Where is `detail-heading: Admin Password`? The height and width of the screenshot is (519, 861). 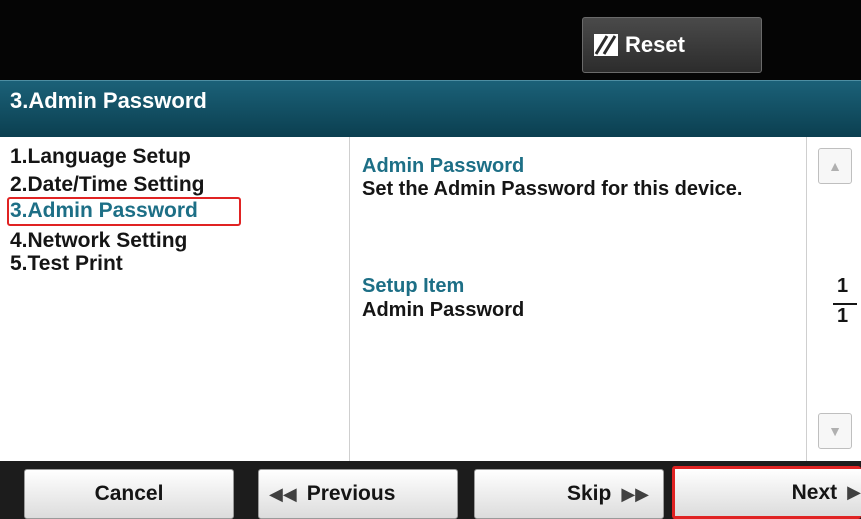
detail-heading: Admin Password is located at coordinates (443, 166).